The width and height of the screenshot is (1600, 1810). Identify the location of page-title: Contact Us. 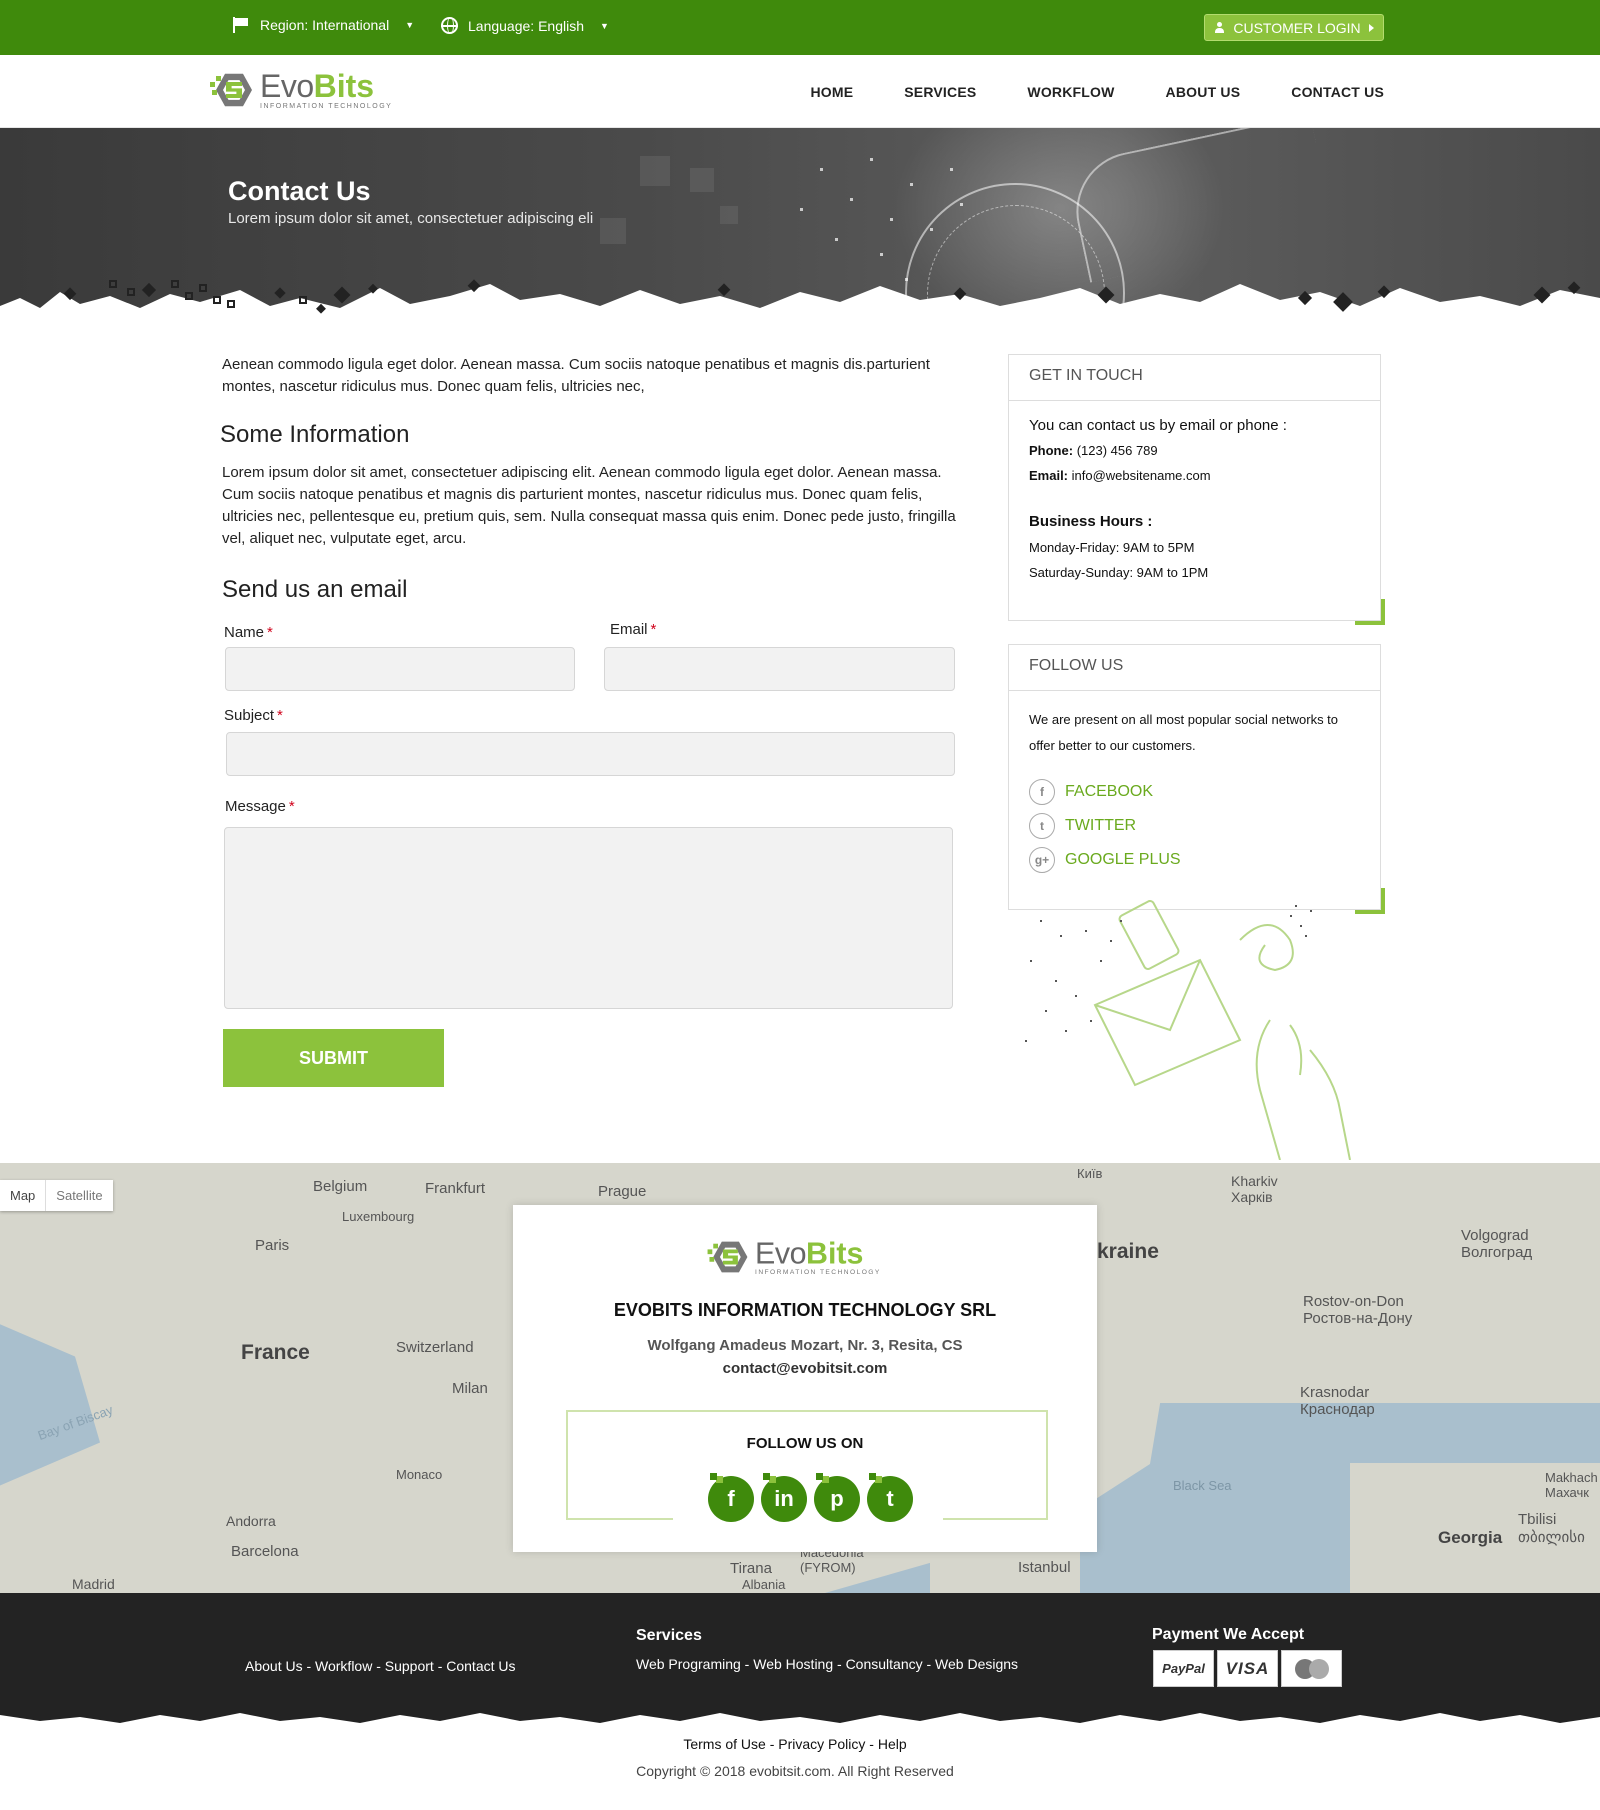
(299, 191).